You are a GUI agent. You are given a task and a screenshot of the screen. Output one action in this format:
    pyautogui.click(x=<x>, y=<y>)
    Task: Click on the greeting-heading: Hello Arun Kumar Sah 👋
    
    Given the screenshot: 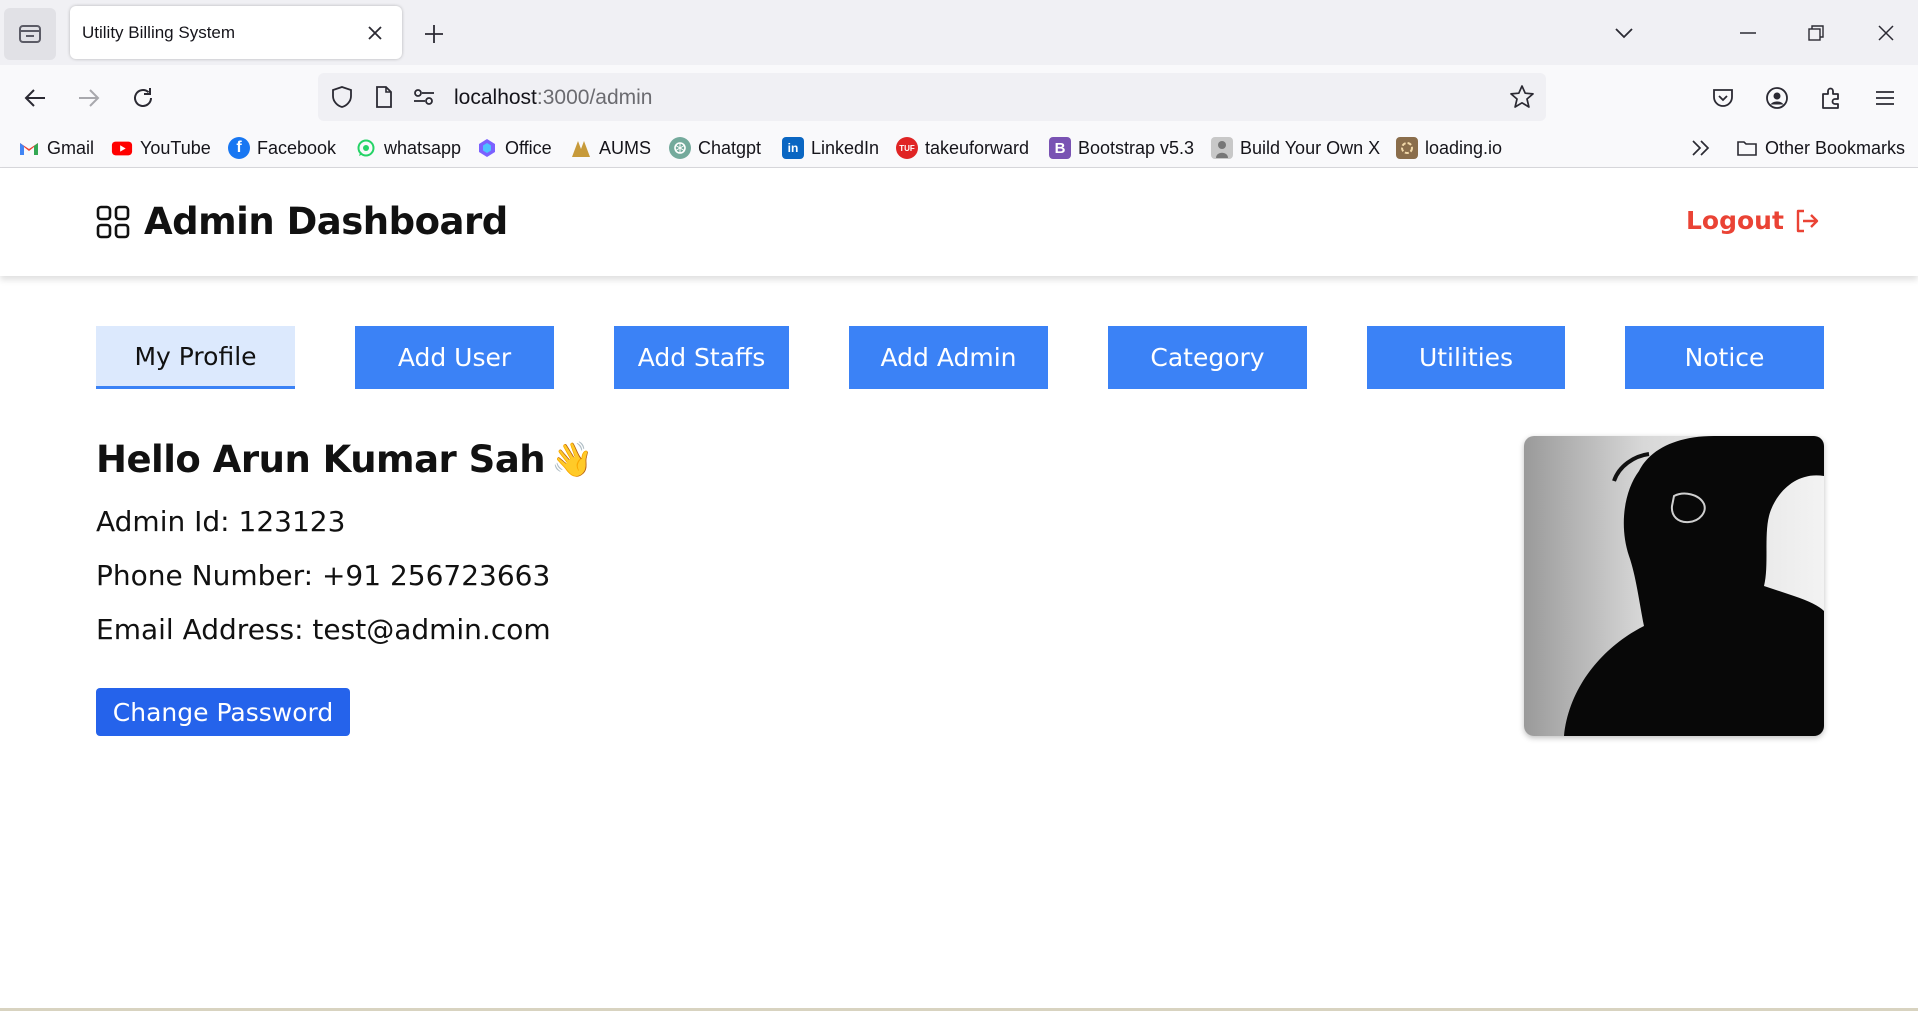 What is the action you would take?
    pyautogui.click(x=344, y=459)
    